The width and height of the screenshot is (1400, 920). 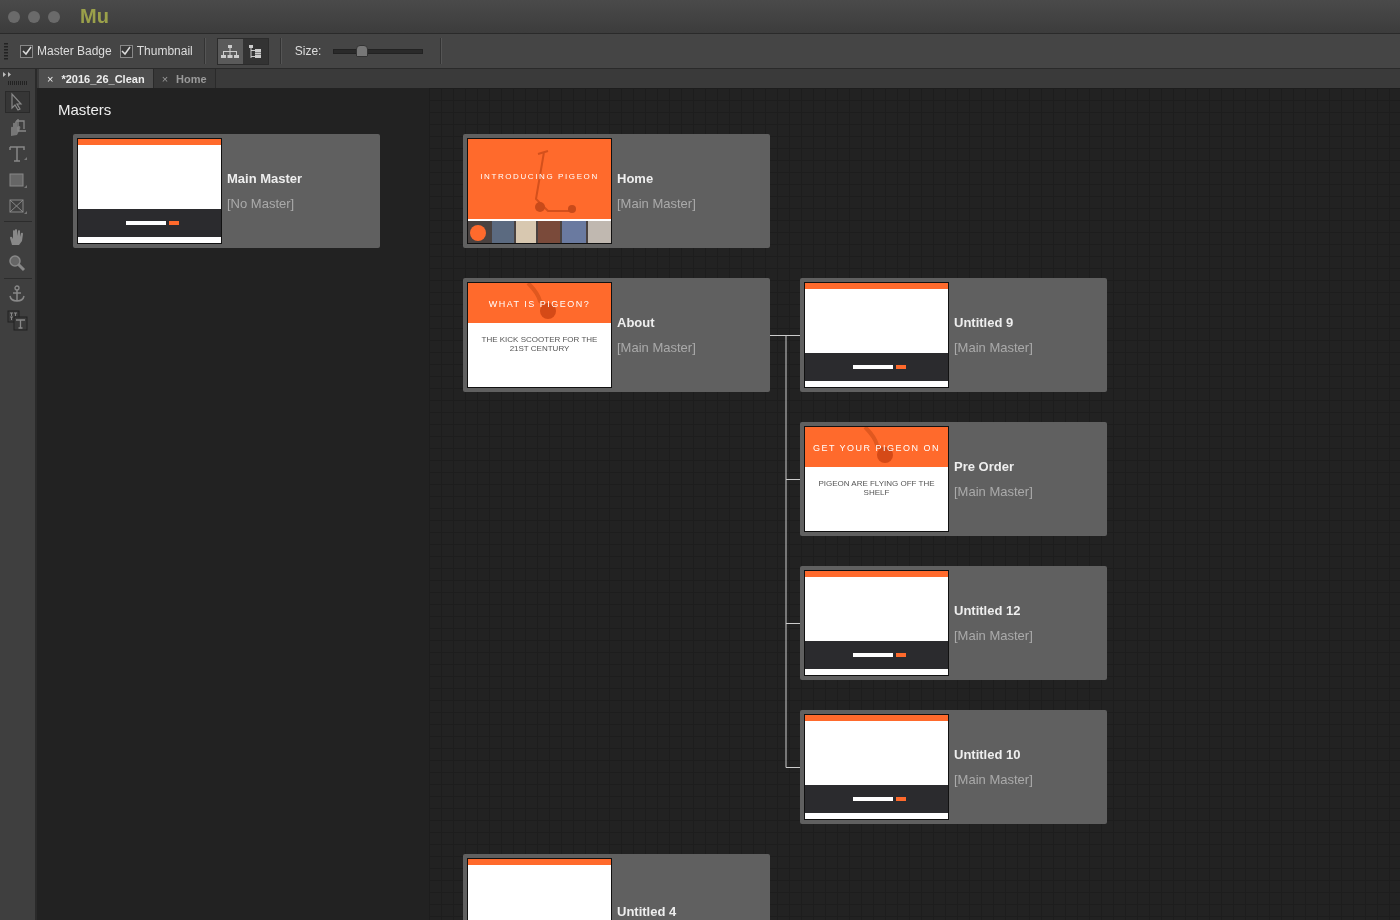 I want to click on app-logo: Mu, so click(x=94, y=16).